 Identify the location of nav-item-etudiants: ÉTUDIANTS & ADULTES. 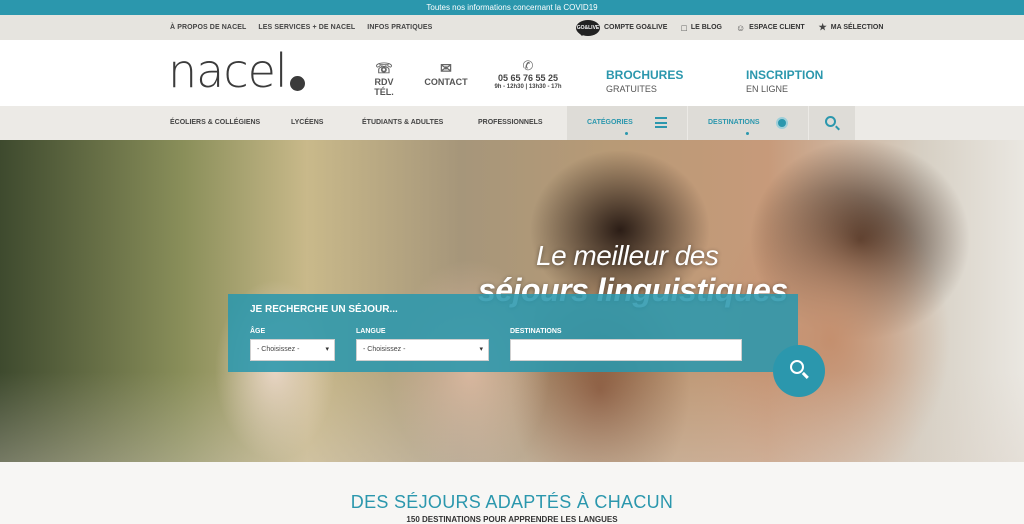
(402, 123).